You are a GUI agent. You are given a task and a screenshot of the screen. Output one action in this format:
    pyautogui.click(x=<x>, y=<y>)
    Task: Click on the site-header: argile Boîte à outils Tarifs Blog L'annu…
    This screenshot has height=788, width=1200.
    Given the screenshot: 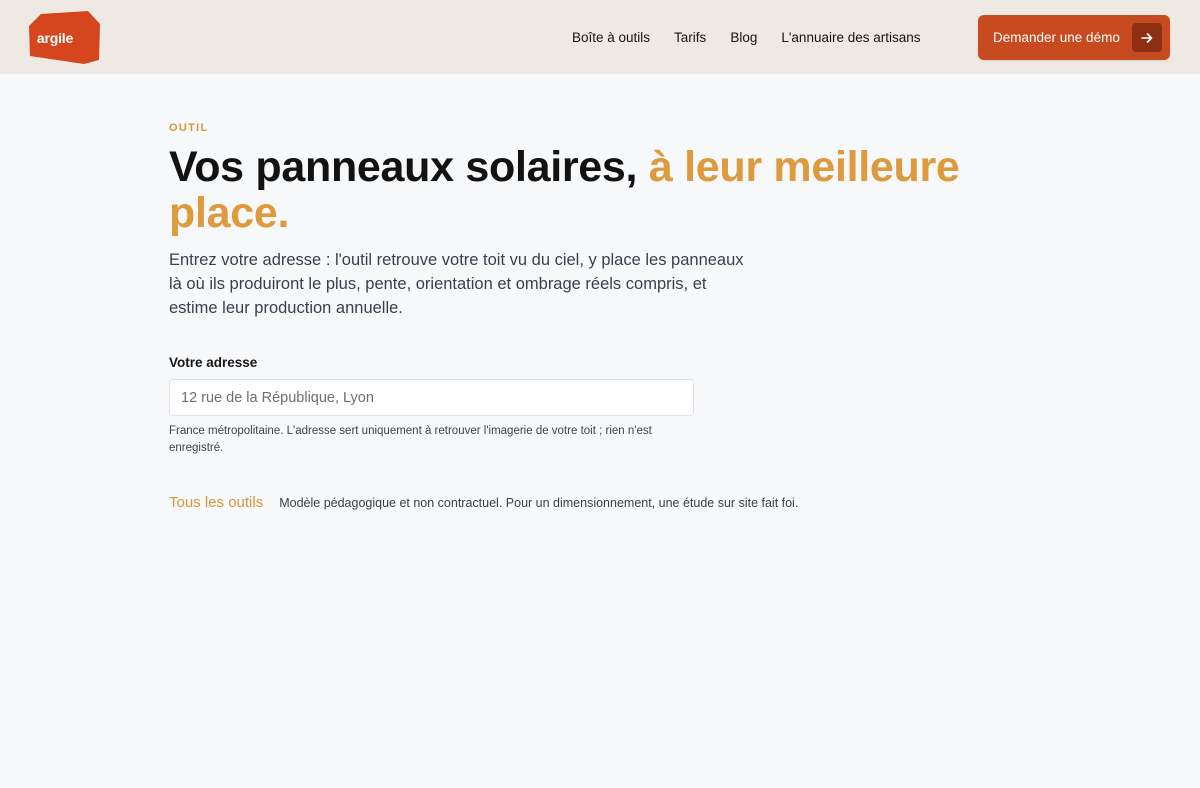 What is the action you would take?
    pyautogui.click(x=600, y=37)
    